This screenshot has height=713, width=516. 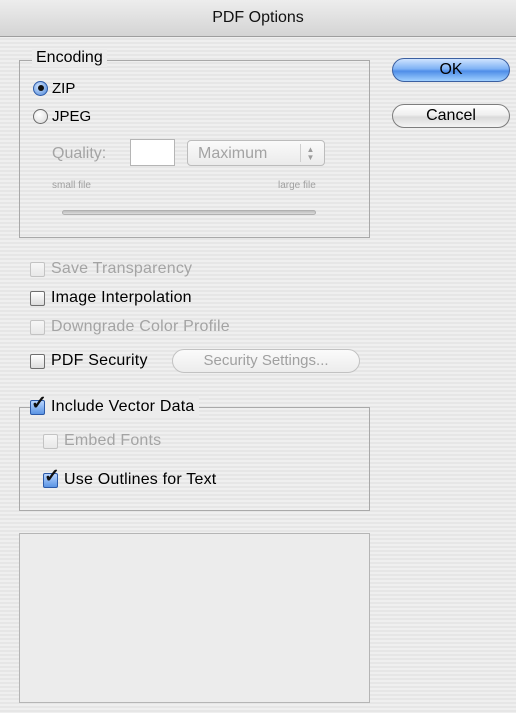 What do you see at coordinates (297, 185) in the screenshot?
I see `large-file-label: large file` at bounding box center [297, 185].